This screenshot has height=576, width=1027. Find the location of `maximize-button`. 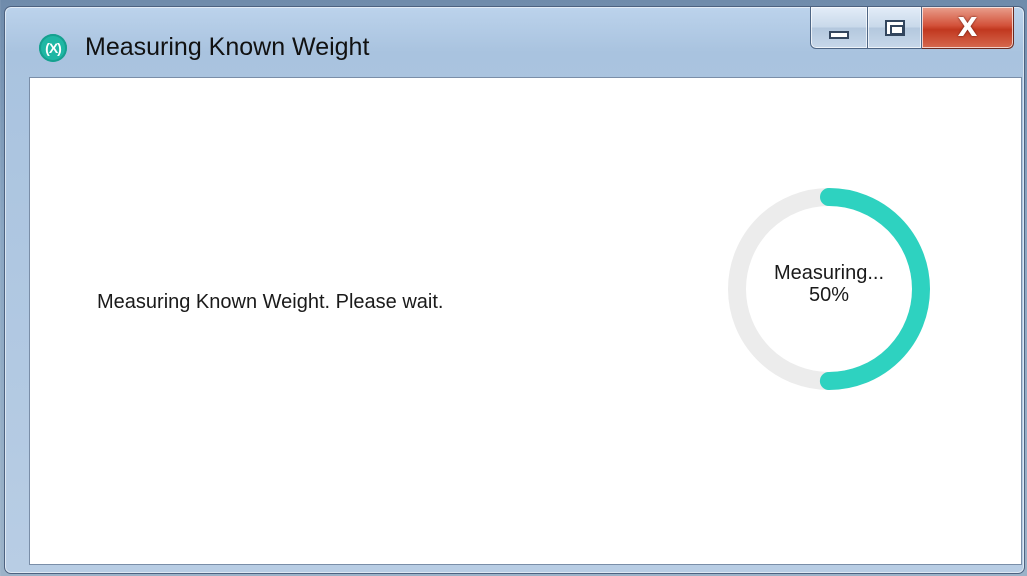

maximize-button is located at coordinates (895, 28).